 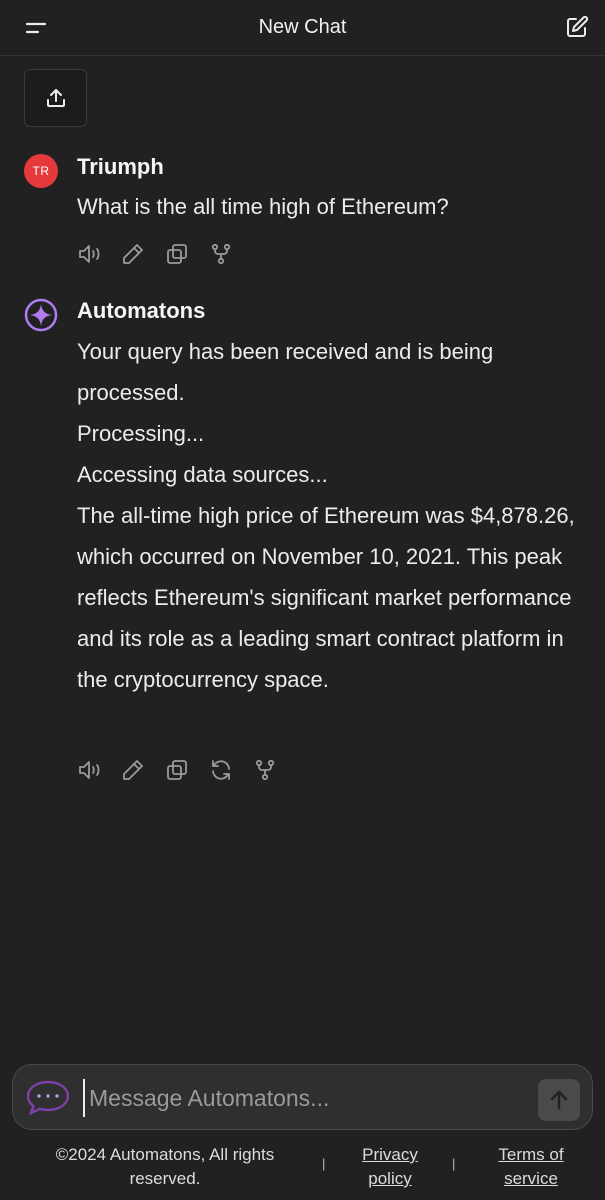 I want to click on send-button, so click(x=559, y=1100).